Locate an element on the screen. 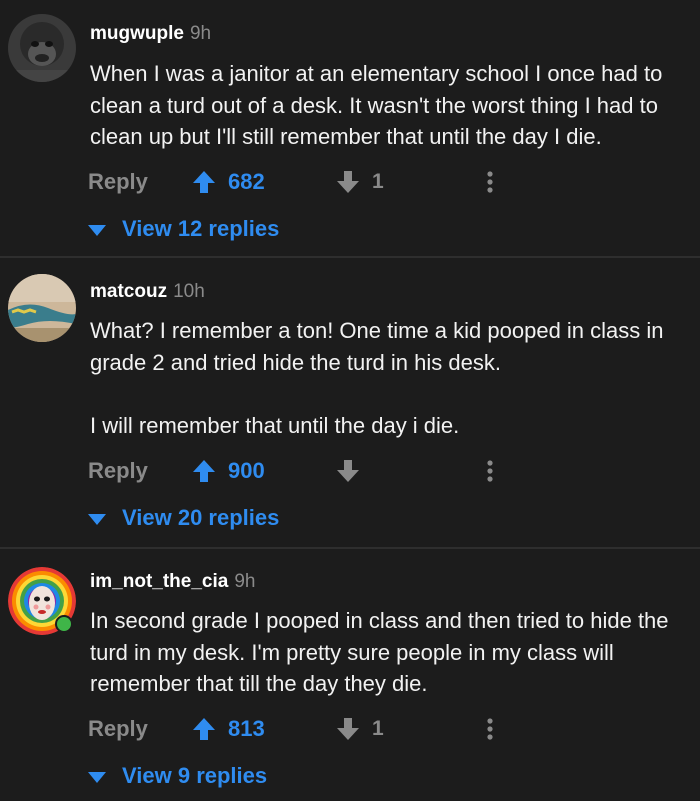 Image resolution: width=700 pixels, height=801 pixels. upvote-count: 900 is located at coordinates (246, 470).